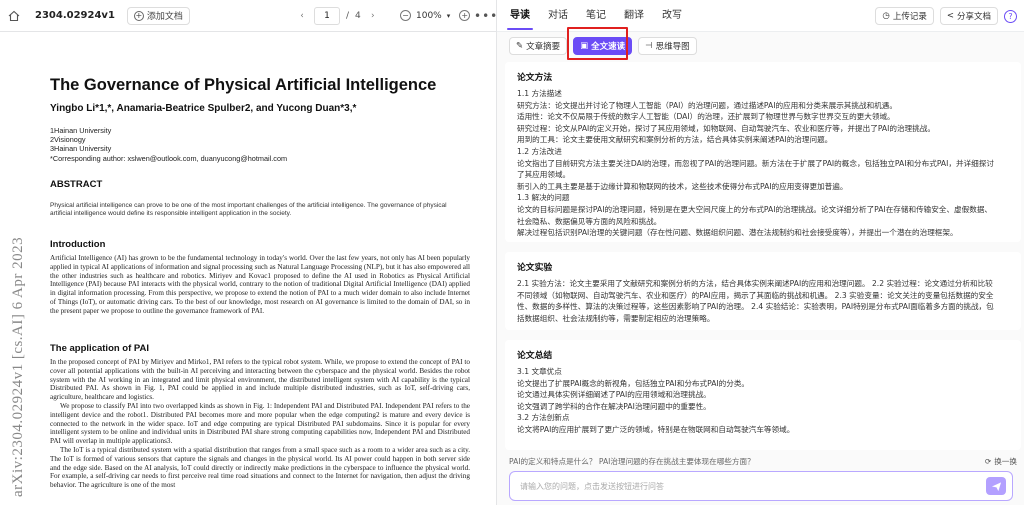 The image size is (1024, 505). I want to click on tab-chat: 对话, so click(558, 16).